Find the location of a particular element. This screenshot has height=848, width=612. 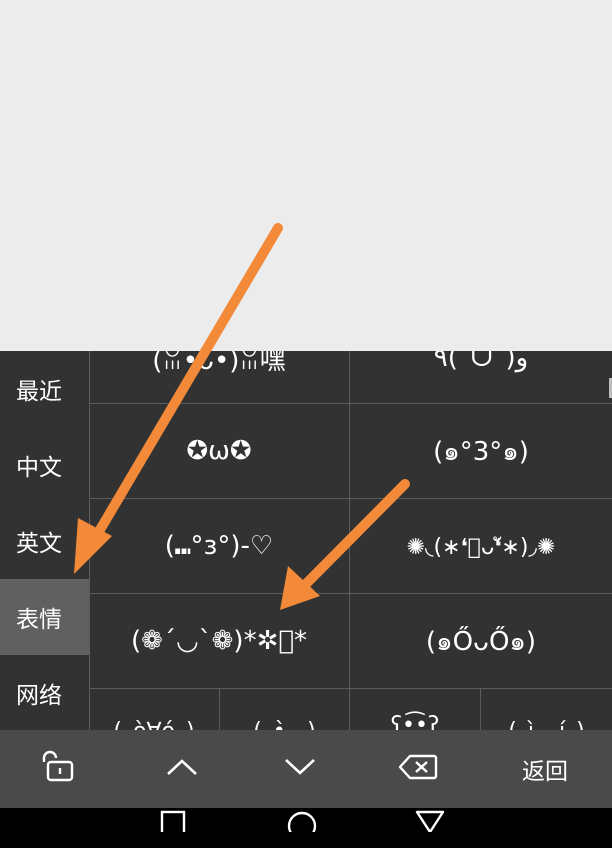

backspace-icon is located at coordinates (418, 769).